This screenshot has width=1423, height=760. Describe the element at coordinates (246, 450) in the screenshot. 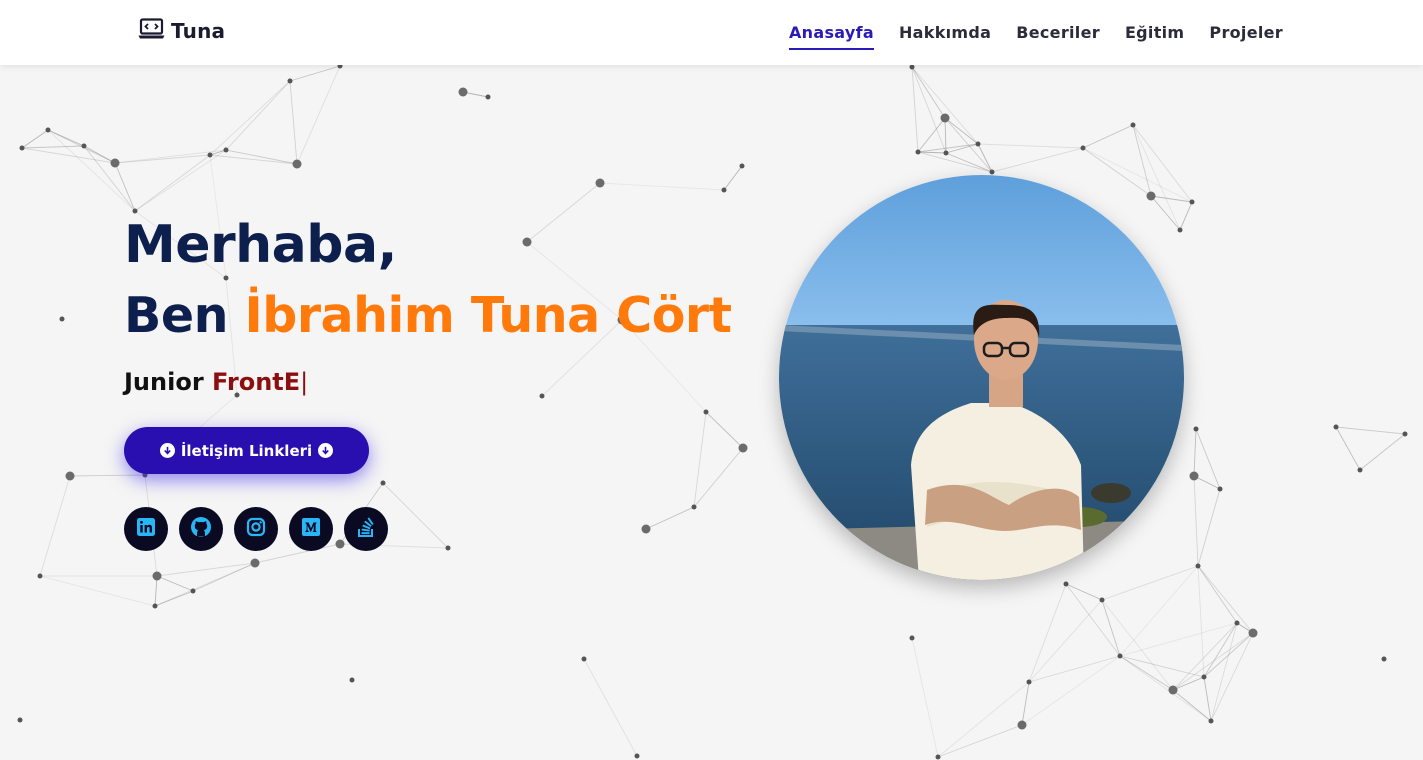

I see `contact-links-button: İletişim Linkleri` at that location.